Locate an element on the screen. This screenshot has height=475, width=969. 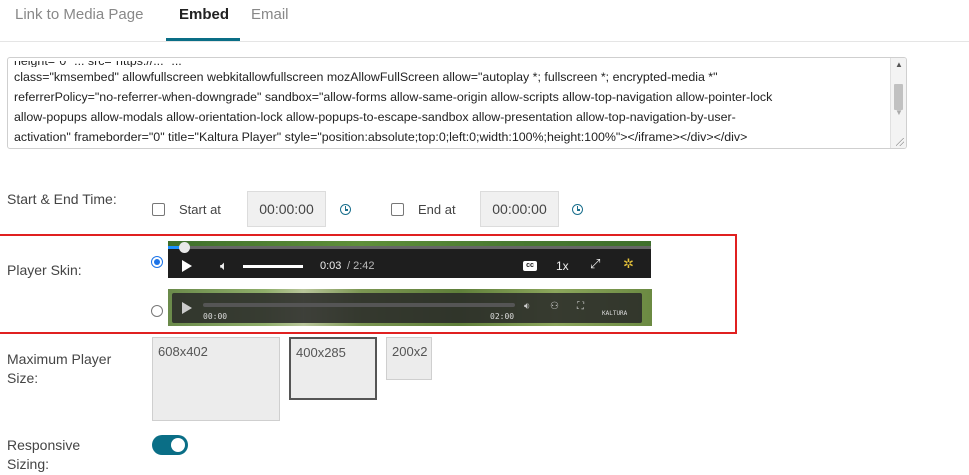
start-at-checkbox is located at coordinates (158, 209).